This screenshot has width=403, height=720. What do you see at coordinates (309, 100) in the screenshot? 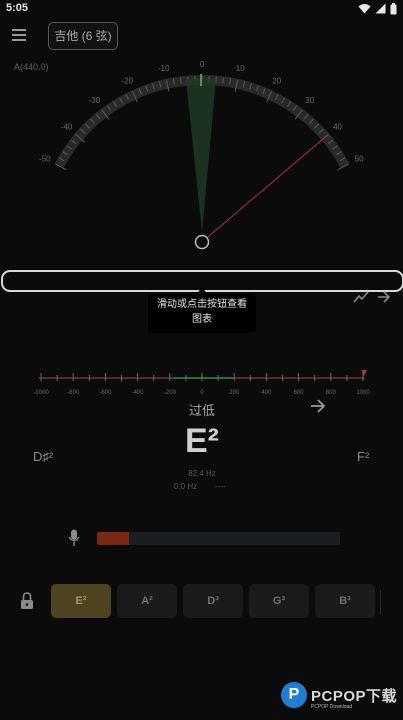
I see `gauge-tick-label: 30` at bounding box center [309, 100].